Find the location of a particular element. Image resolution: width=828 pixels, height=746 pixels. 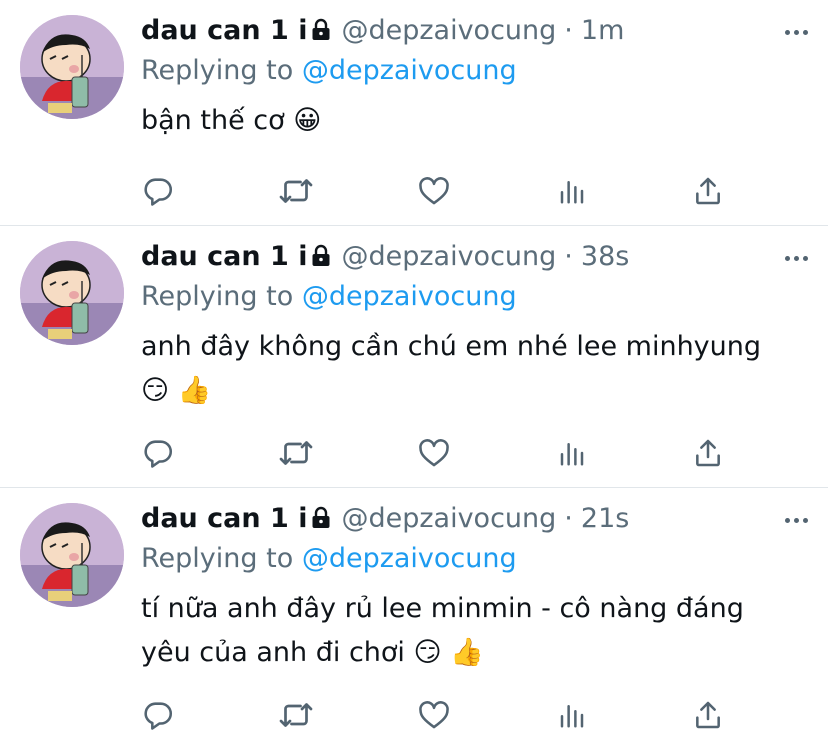

timestamp: 38s is located at coordinates (605, 256).